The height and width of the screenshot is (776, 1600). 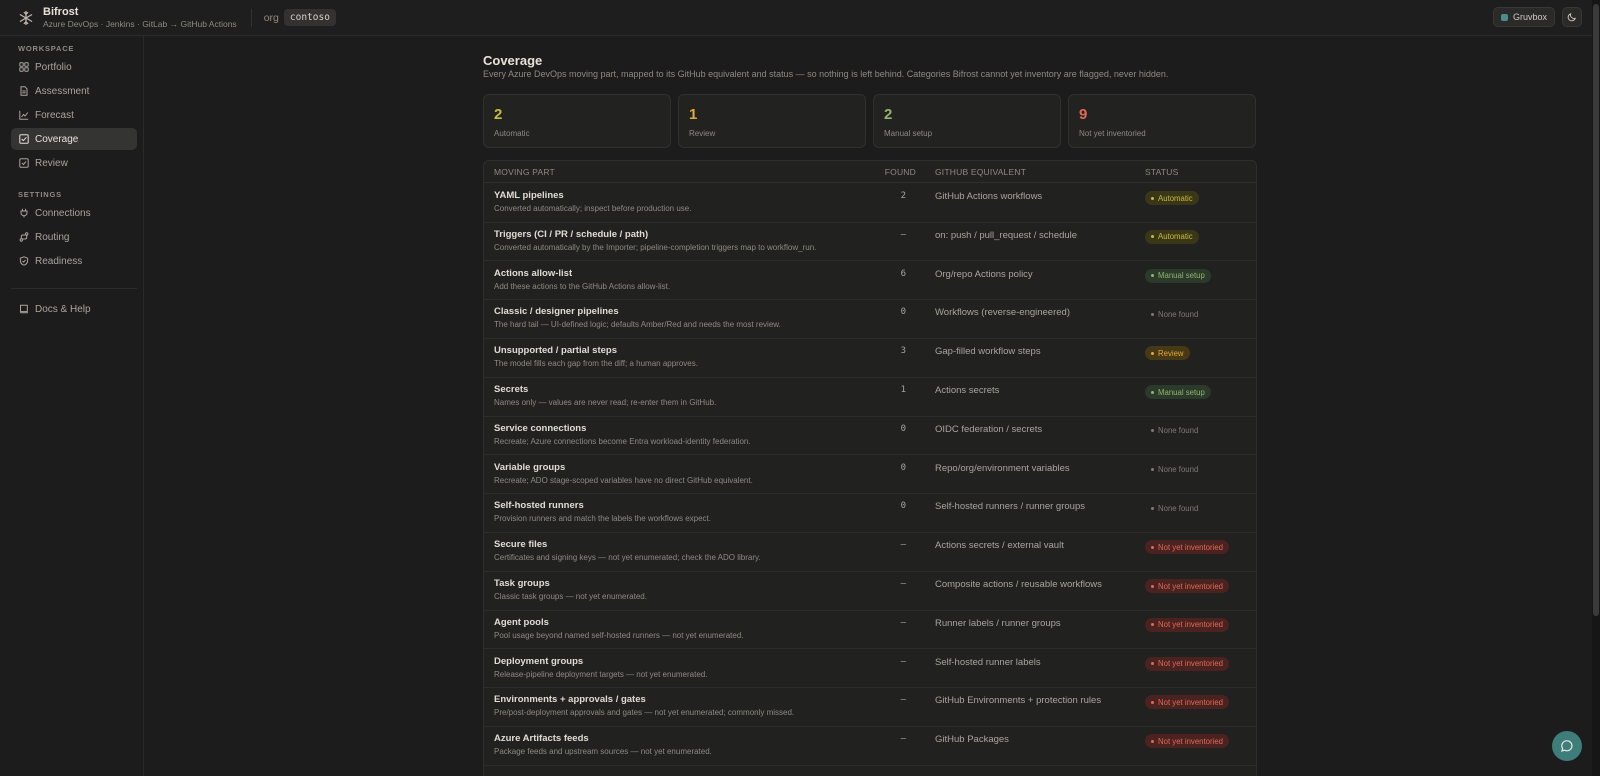 I want to click on sidebar-item-label: Coverage, so click(x=57, y=139).